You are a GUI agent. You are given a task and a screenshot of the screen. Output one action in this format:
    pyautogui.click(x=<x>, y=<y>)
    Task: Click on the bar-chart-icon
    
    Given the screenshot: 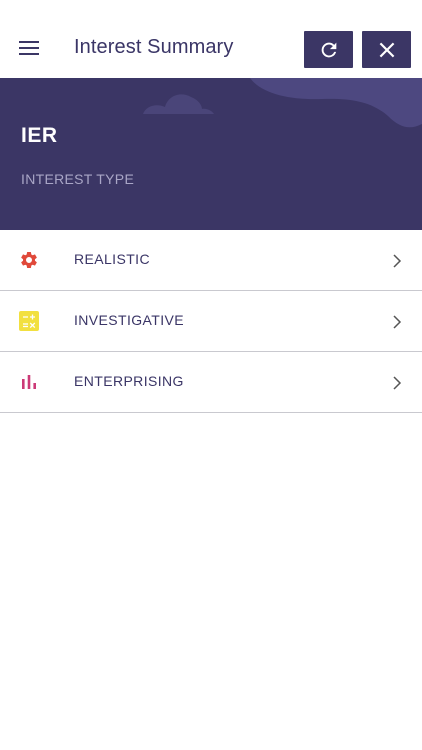 What is the action you would take?
    pyautogui.click(x=29, y=382)
    